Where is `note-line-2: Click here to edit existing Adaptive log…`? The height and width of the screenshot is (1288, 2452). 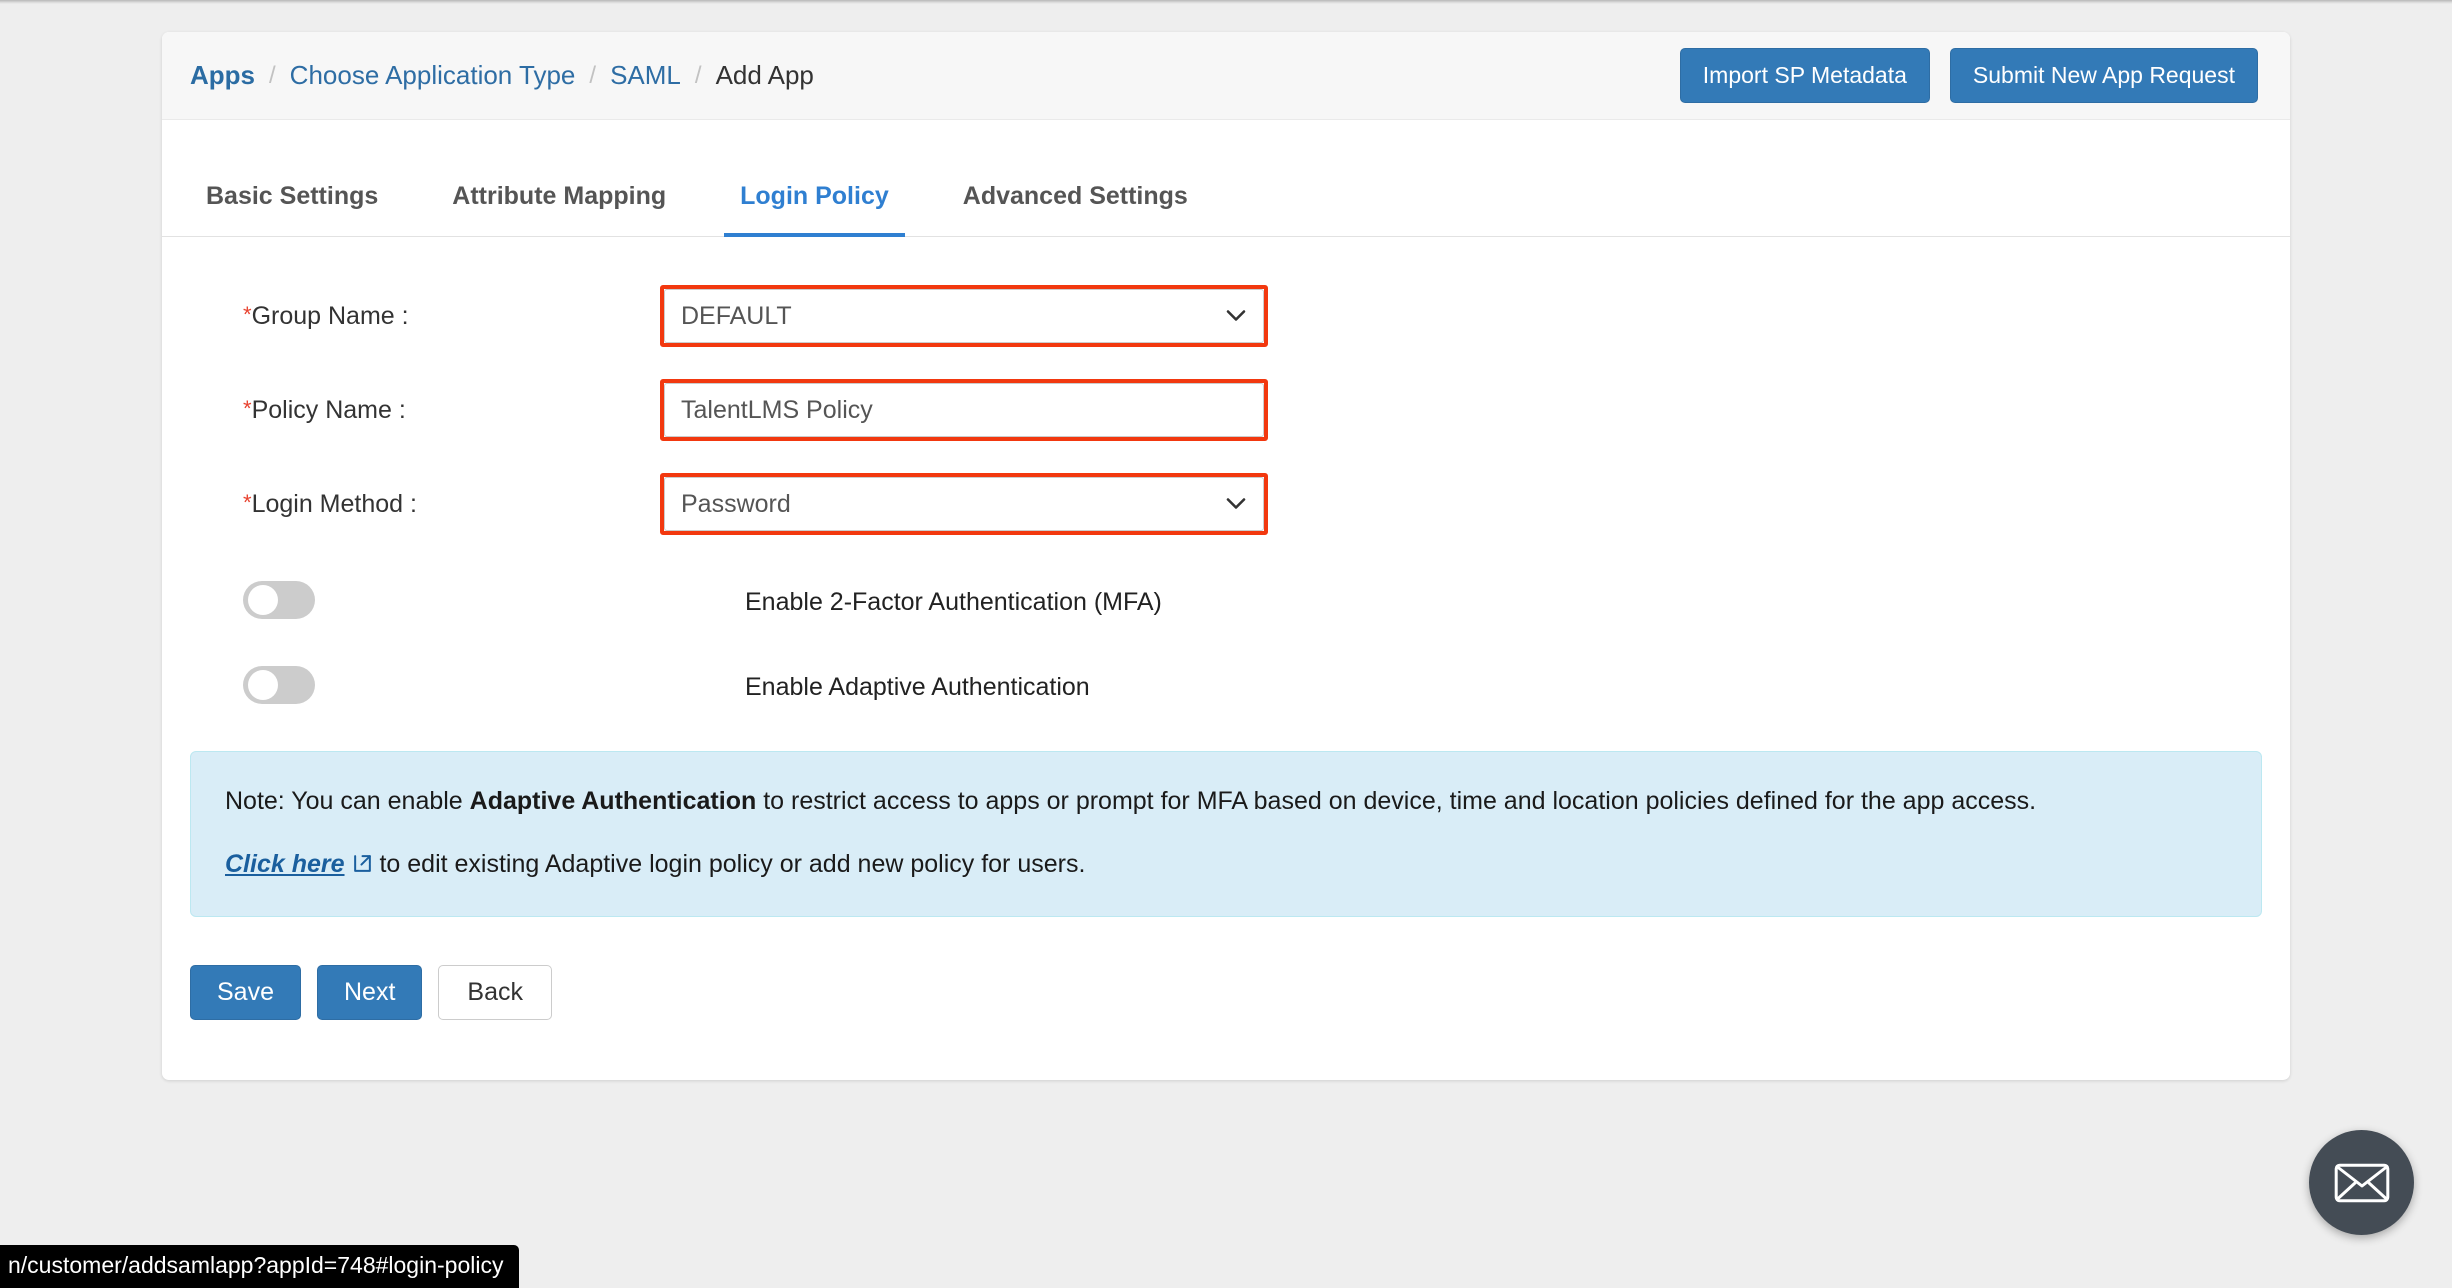 note-line-2: Click here to edit existing Adaptive log… is located at coordinates (1226, 864).